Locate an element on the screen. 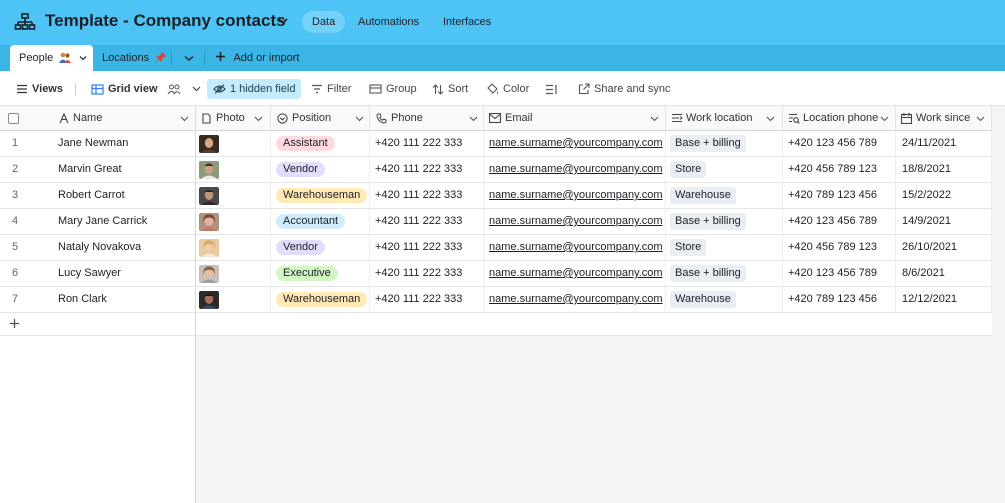 The width and height of the screenshot is (1005, 503). cell-work-since: 12/12/2021 is located at coordinates (944, 299).